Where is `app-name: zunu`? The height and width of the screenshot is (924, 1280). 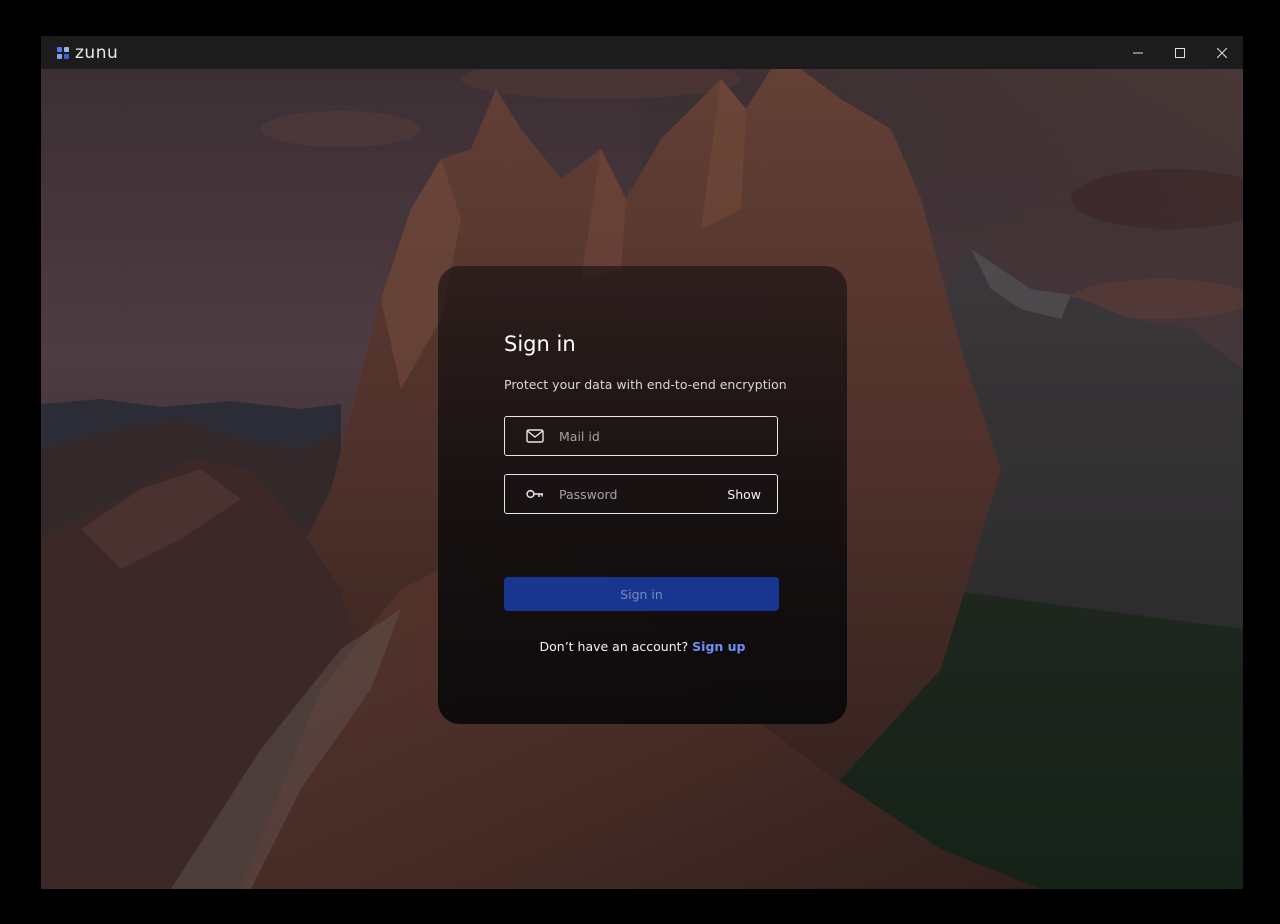 app-name: zunu is located at coordinates (97, 52).